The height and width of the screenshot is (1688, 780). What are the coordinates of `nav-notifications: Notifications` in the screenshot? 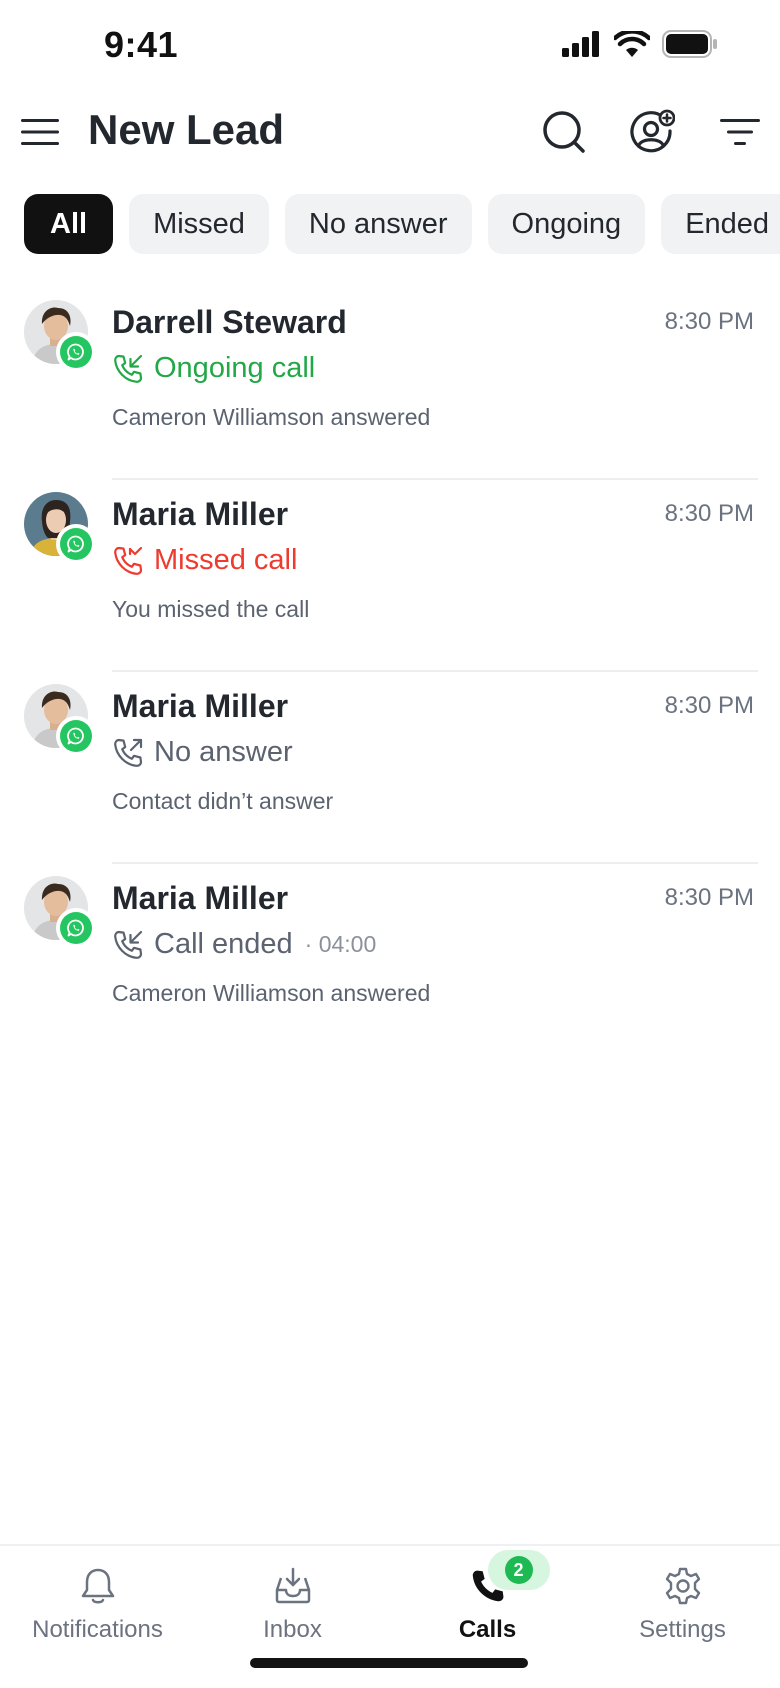 It's located at (97, 1601).